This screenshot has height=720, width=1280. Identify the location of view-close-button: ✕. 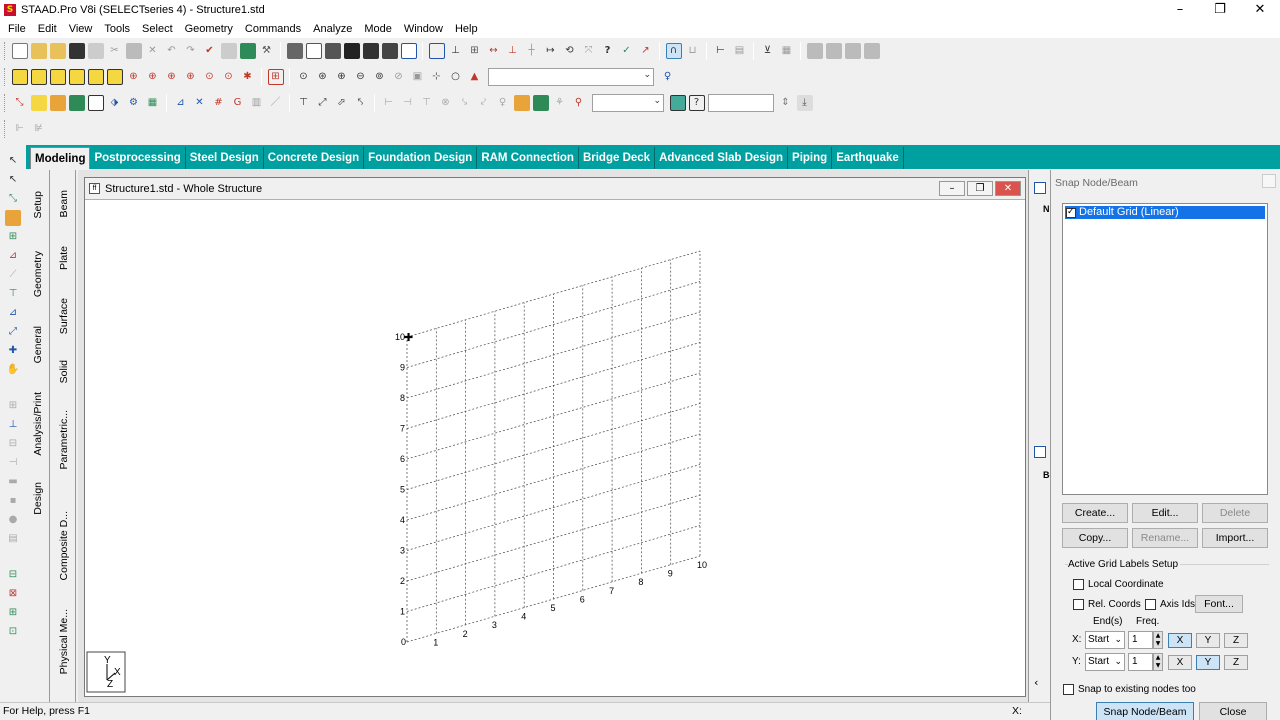
(1008, 188).